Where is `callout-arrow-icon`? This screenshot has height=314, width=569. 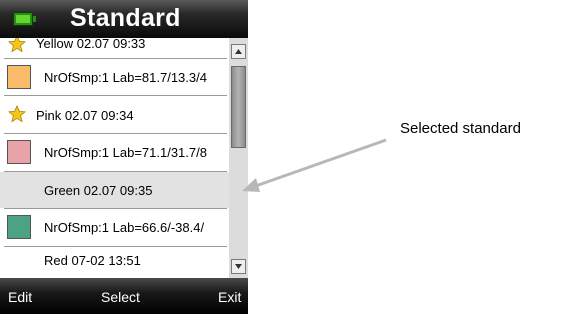 callout-arrow-icon is located at coordinates (314, 165).